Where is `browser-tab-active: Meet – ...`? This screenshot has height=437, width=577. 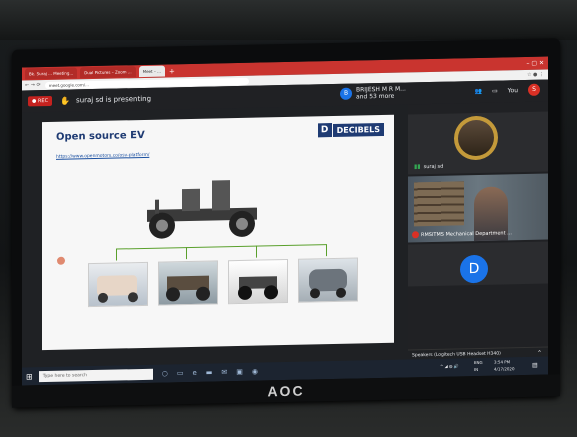 browser-tab-active: Meet – ... is located at coordinates (151, 71).